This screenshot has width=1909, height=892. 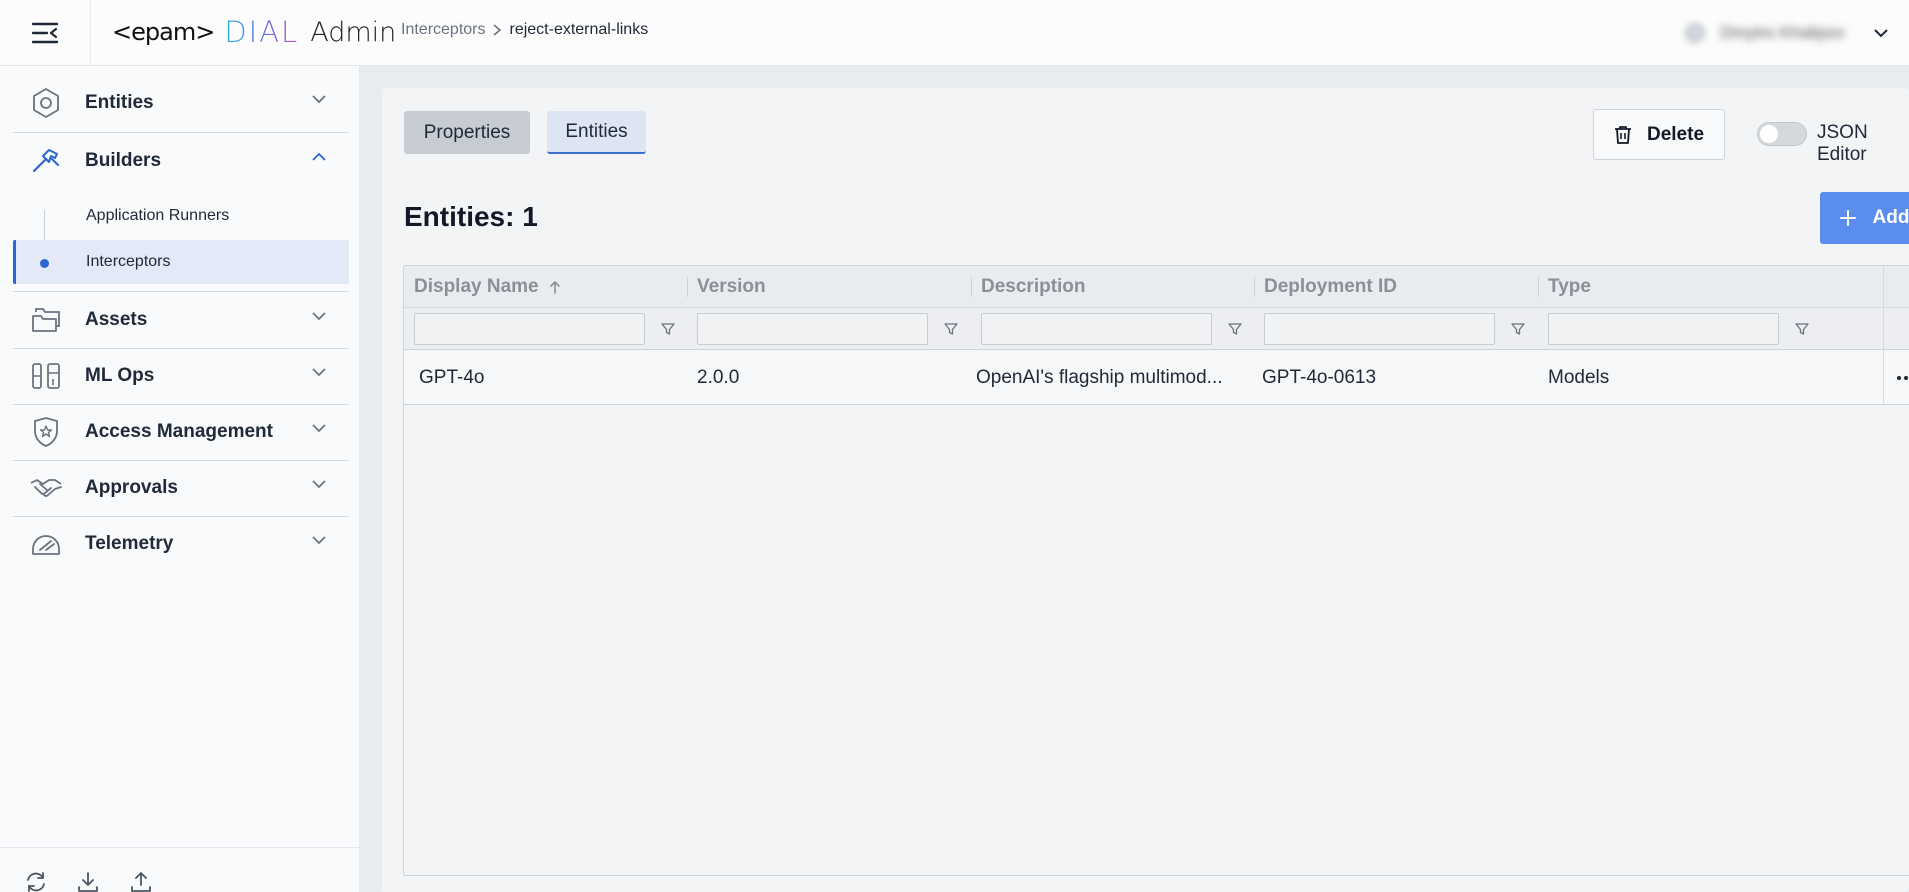 I want to click on table-filter-row, so click(x=1156, y=329).